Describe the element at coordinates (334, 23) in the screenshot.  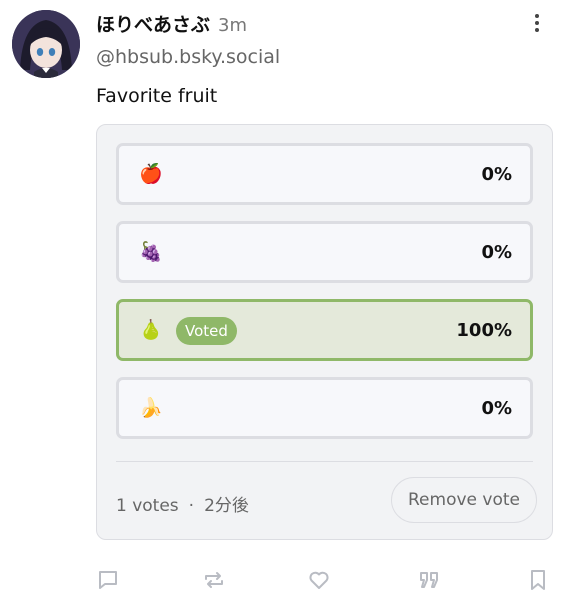
I see `post-header: ほりべあさぶ 3m` at that location.